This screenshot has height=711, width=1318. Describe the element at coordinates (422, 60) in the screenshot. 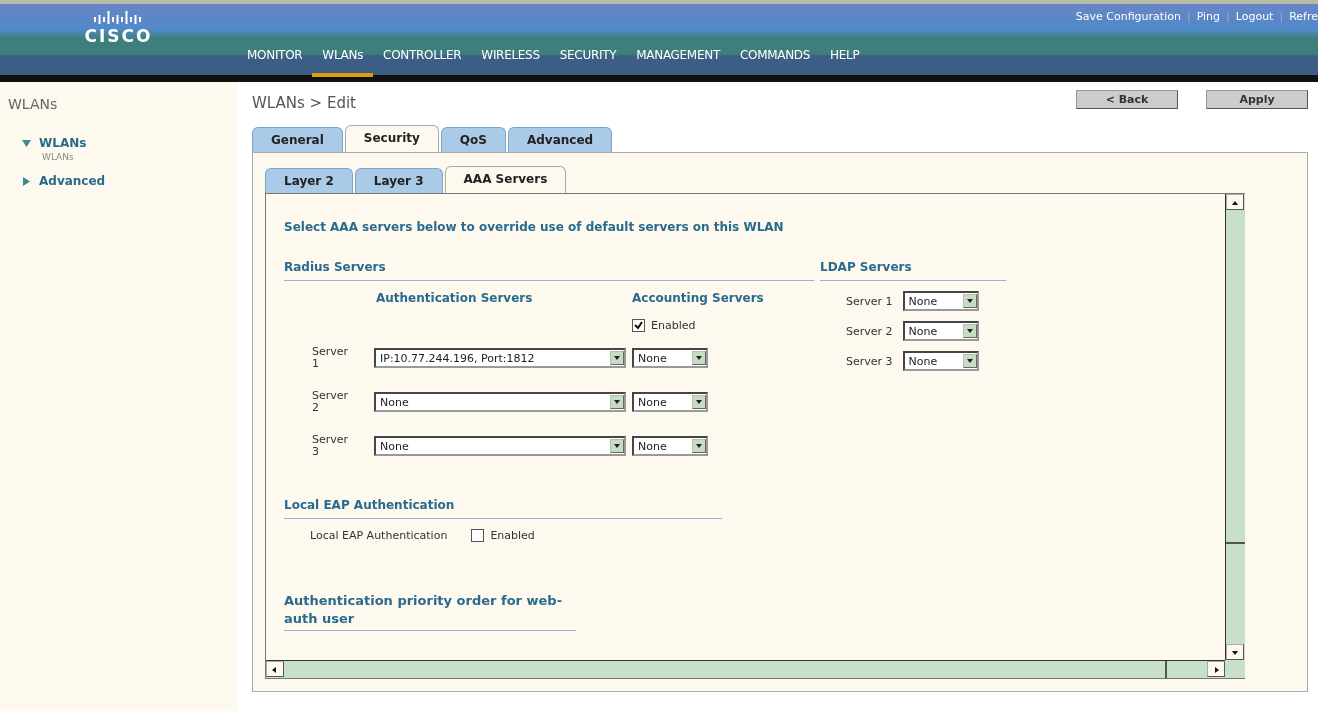

I see `nav-menu-item: CONTROLLER` at that location.